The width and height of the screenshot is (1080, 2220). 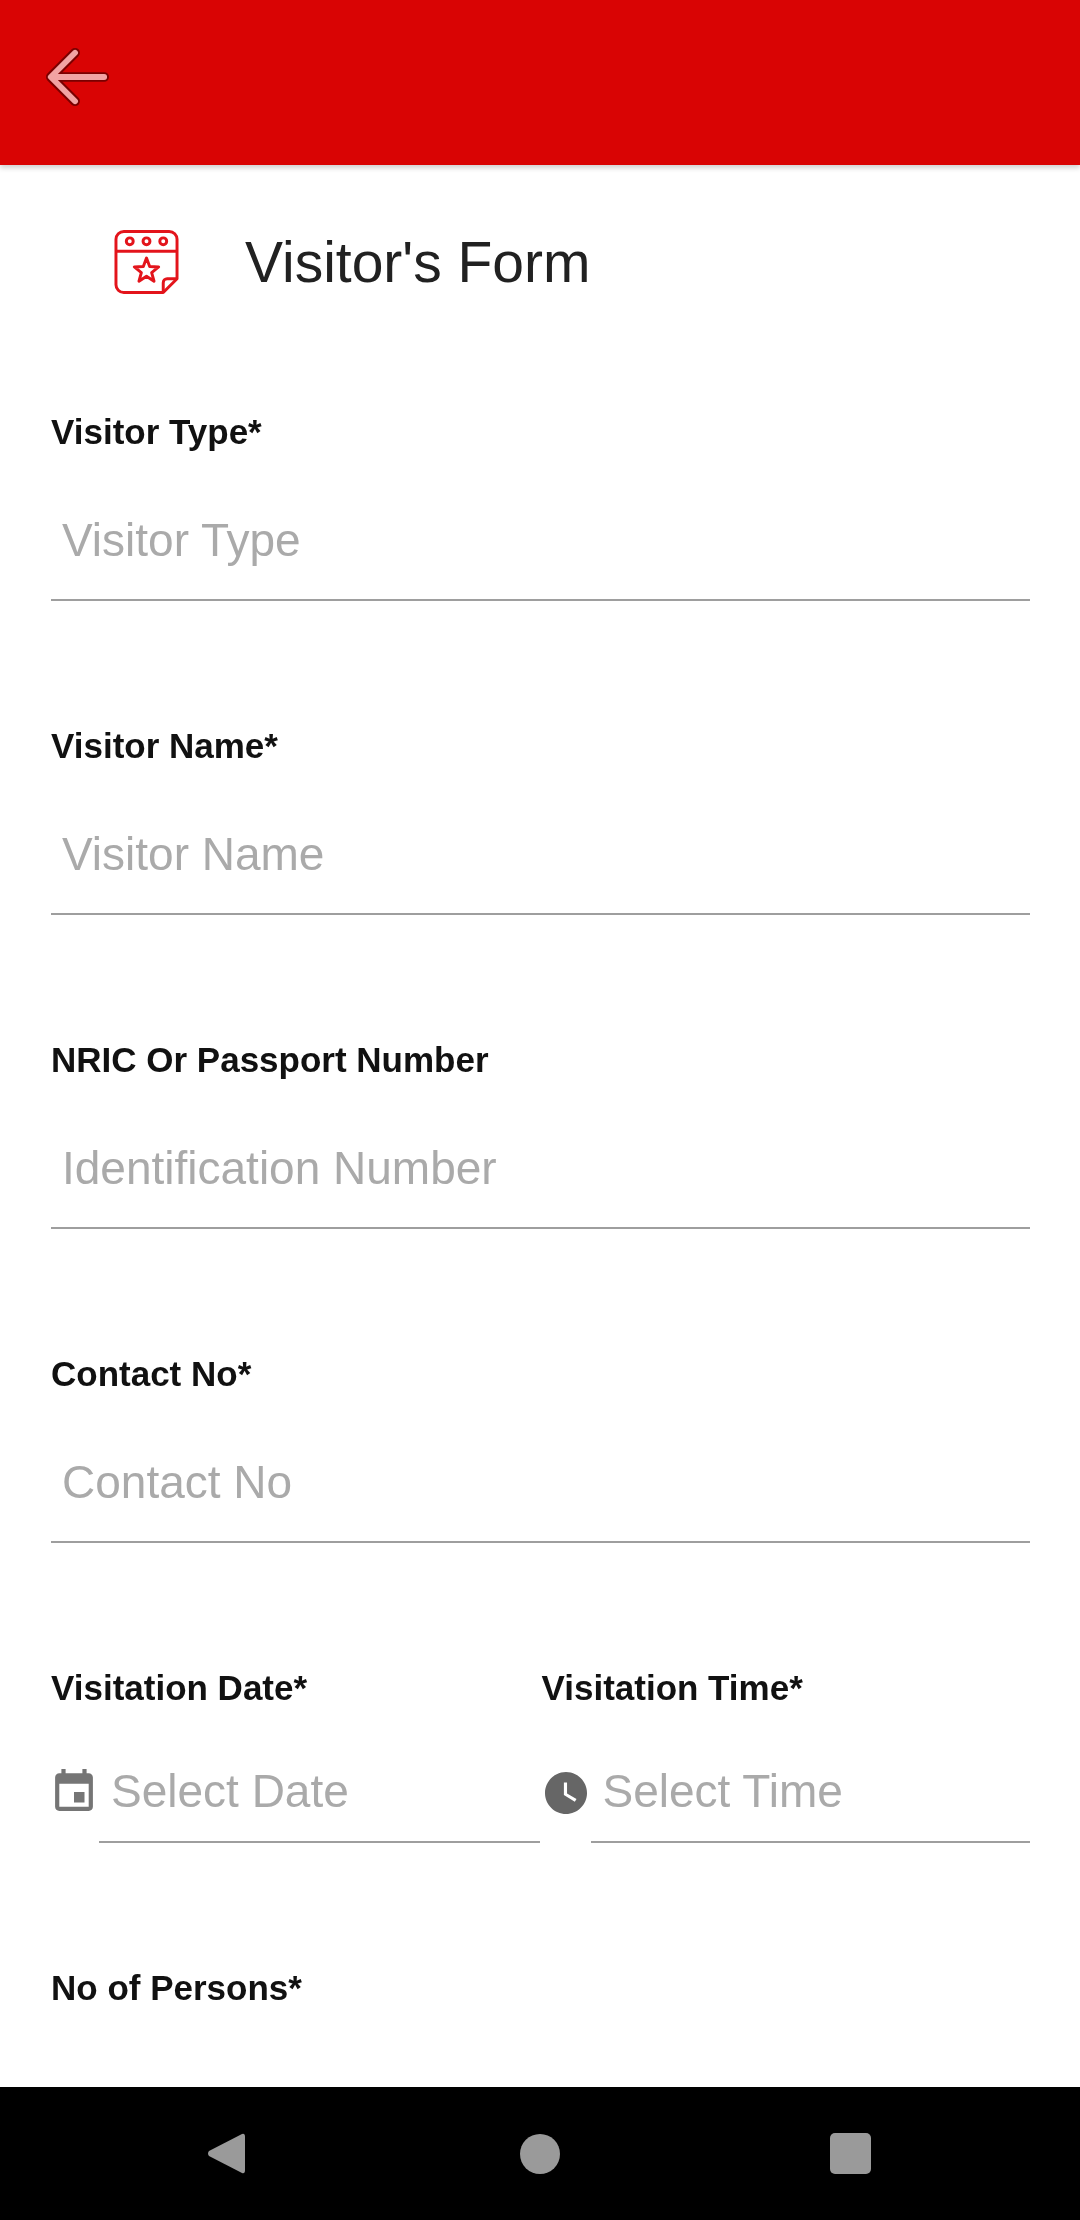 What do you see at coordinates (540, 1488) in the screenshot?
I see `input-field: Contact No` at bounding box center [540, 1488].